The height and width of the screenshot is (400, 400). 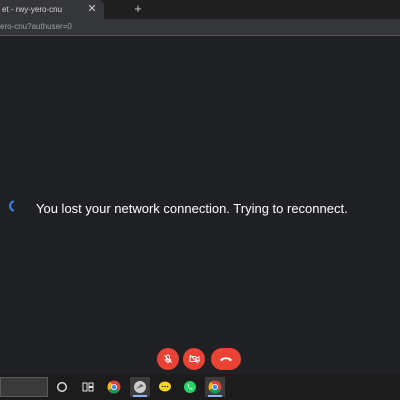 I want to click on address-bar: ero-cnu?authuser=0, so click(x=36, y=27).